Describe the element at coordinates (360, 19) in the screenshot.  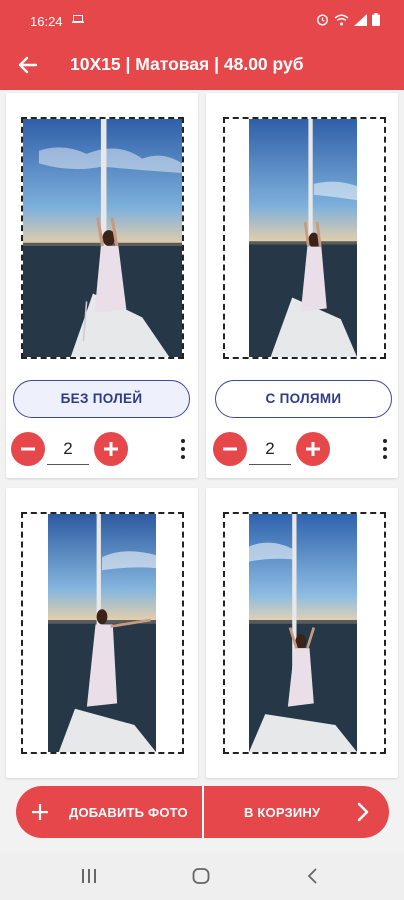
I see `signal-icon` at that location.